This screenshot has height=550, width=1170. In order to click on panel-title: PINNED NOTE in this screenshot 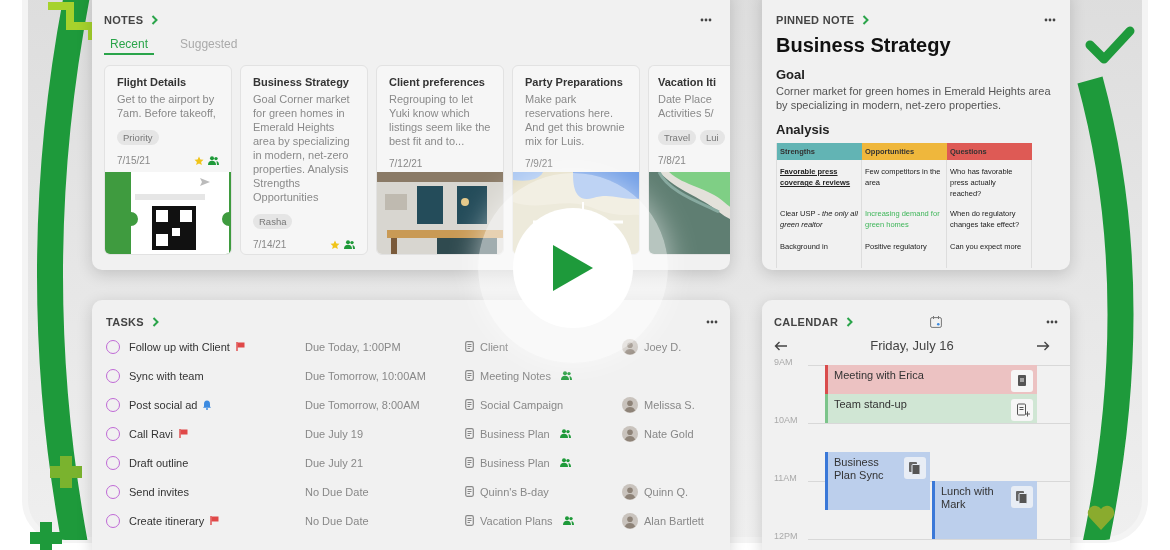, I will do `click(815, 20)`.